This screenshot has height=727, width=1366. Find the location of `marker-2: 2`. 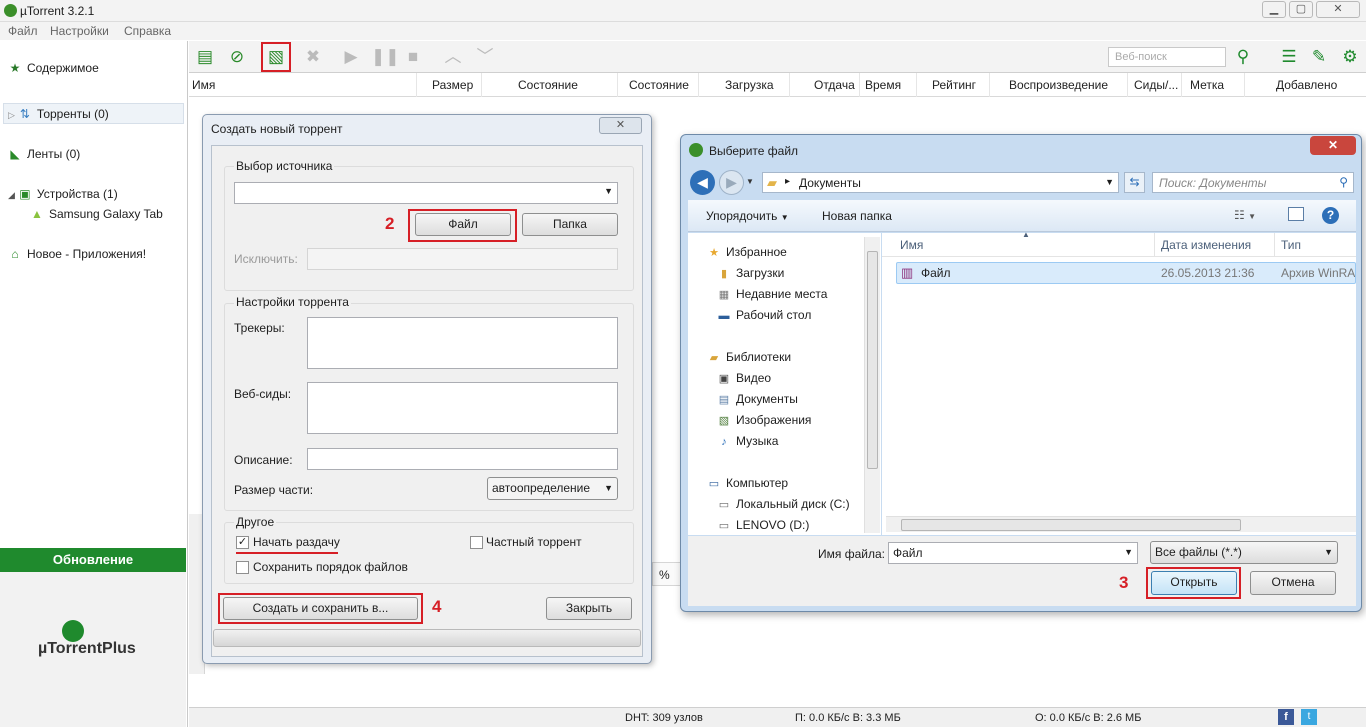

marker-2: 2 is located at coordinates (390, 223).